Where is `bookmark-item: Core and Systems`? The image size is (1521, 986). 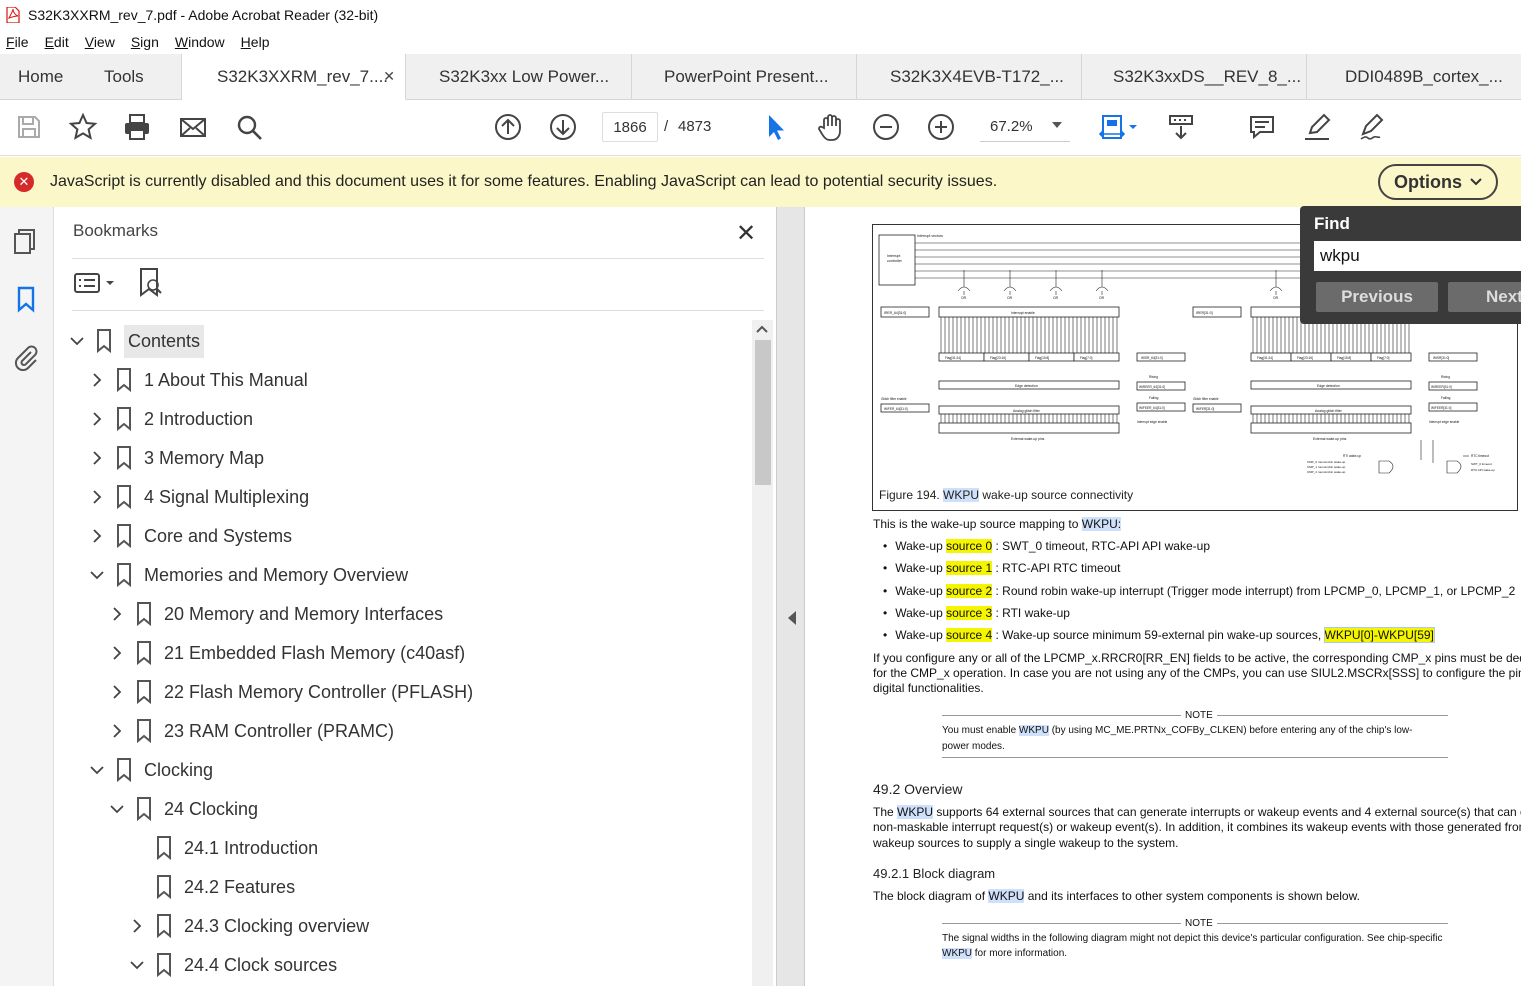
bookmark-item: Core and Systems is located at coordinates (189, 536).